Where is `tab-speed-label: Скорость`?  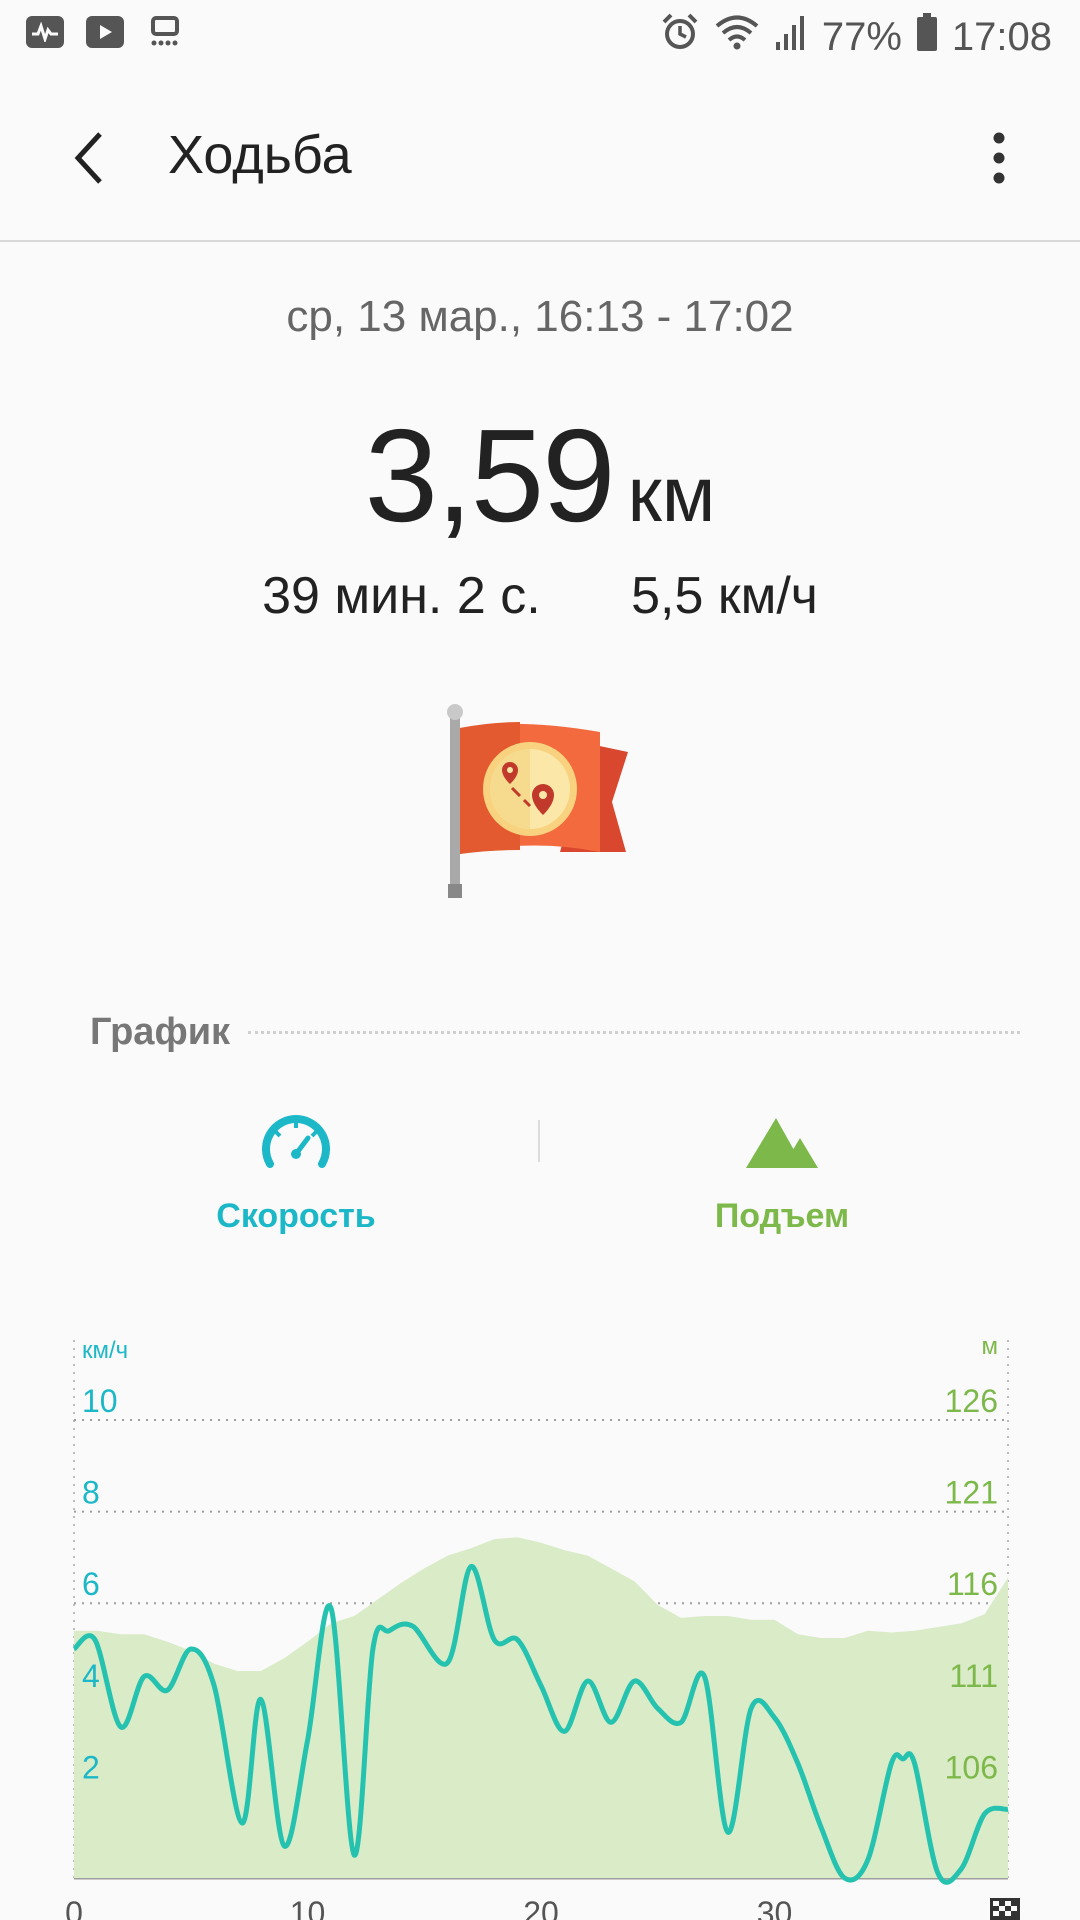
tab-speed-label: Скорость is located at coordinates (296, 1216).